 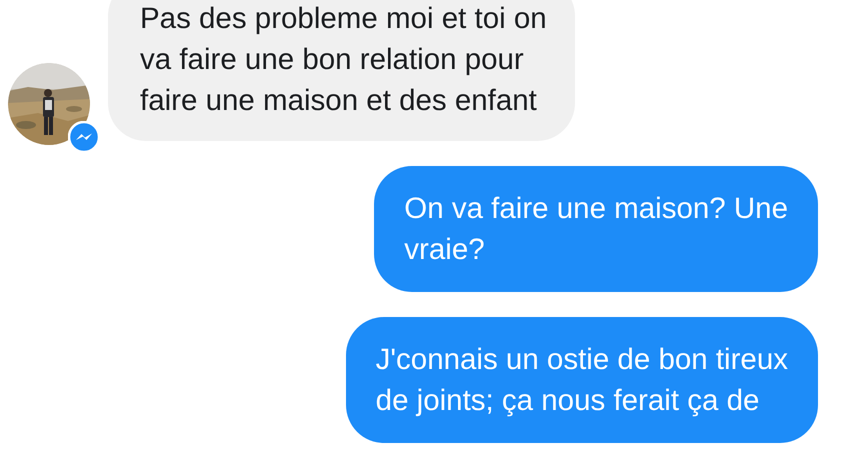 What do you see at coordinates (596, 229) in the screenshot?
I see `message-bubble: On va faire une maison? Une vraie?` at bounding box center [596, 229].